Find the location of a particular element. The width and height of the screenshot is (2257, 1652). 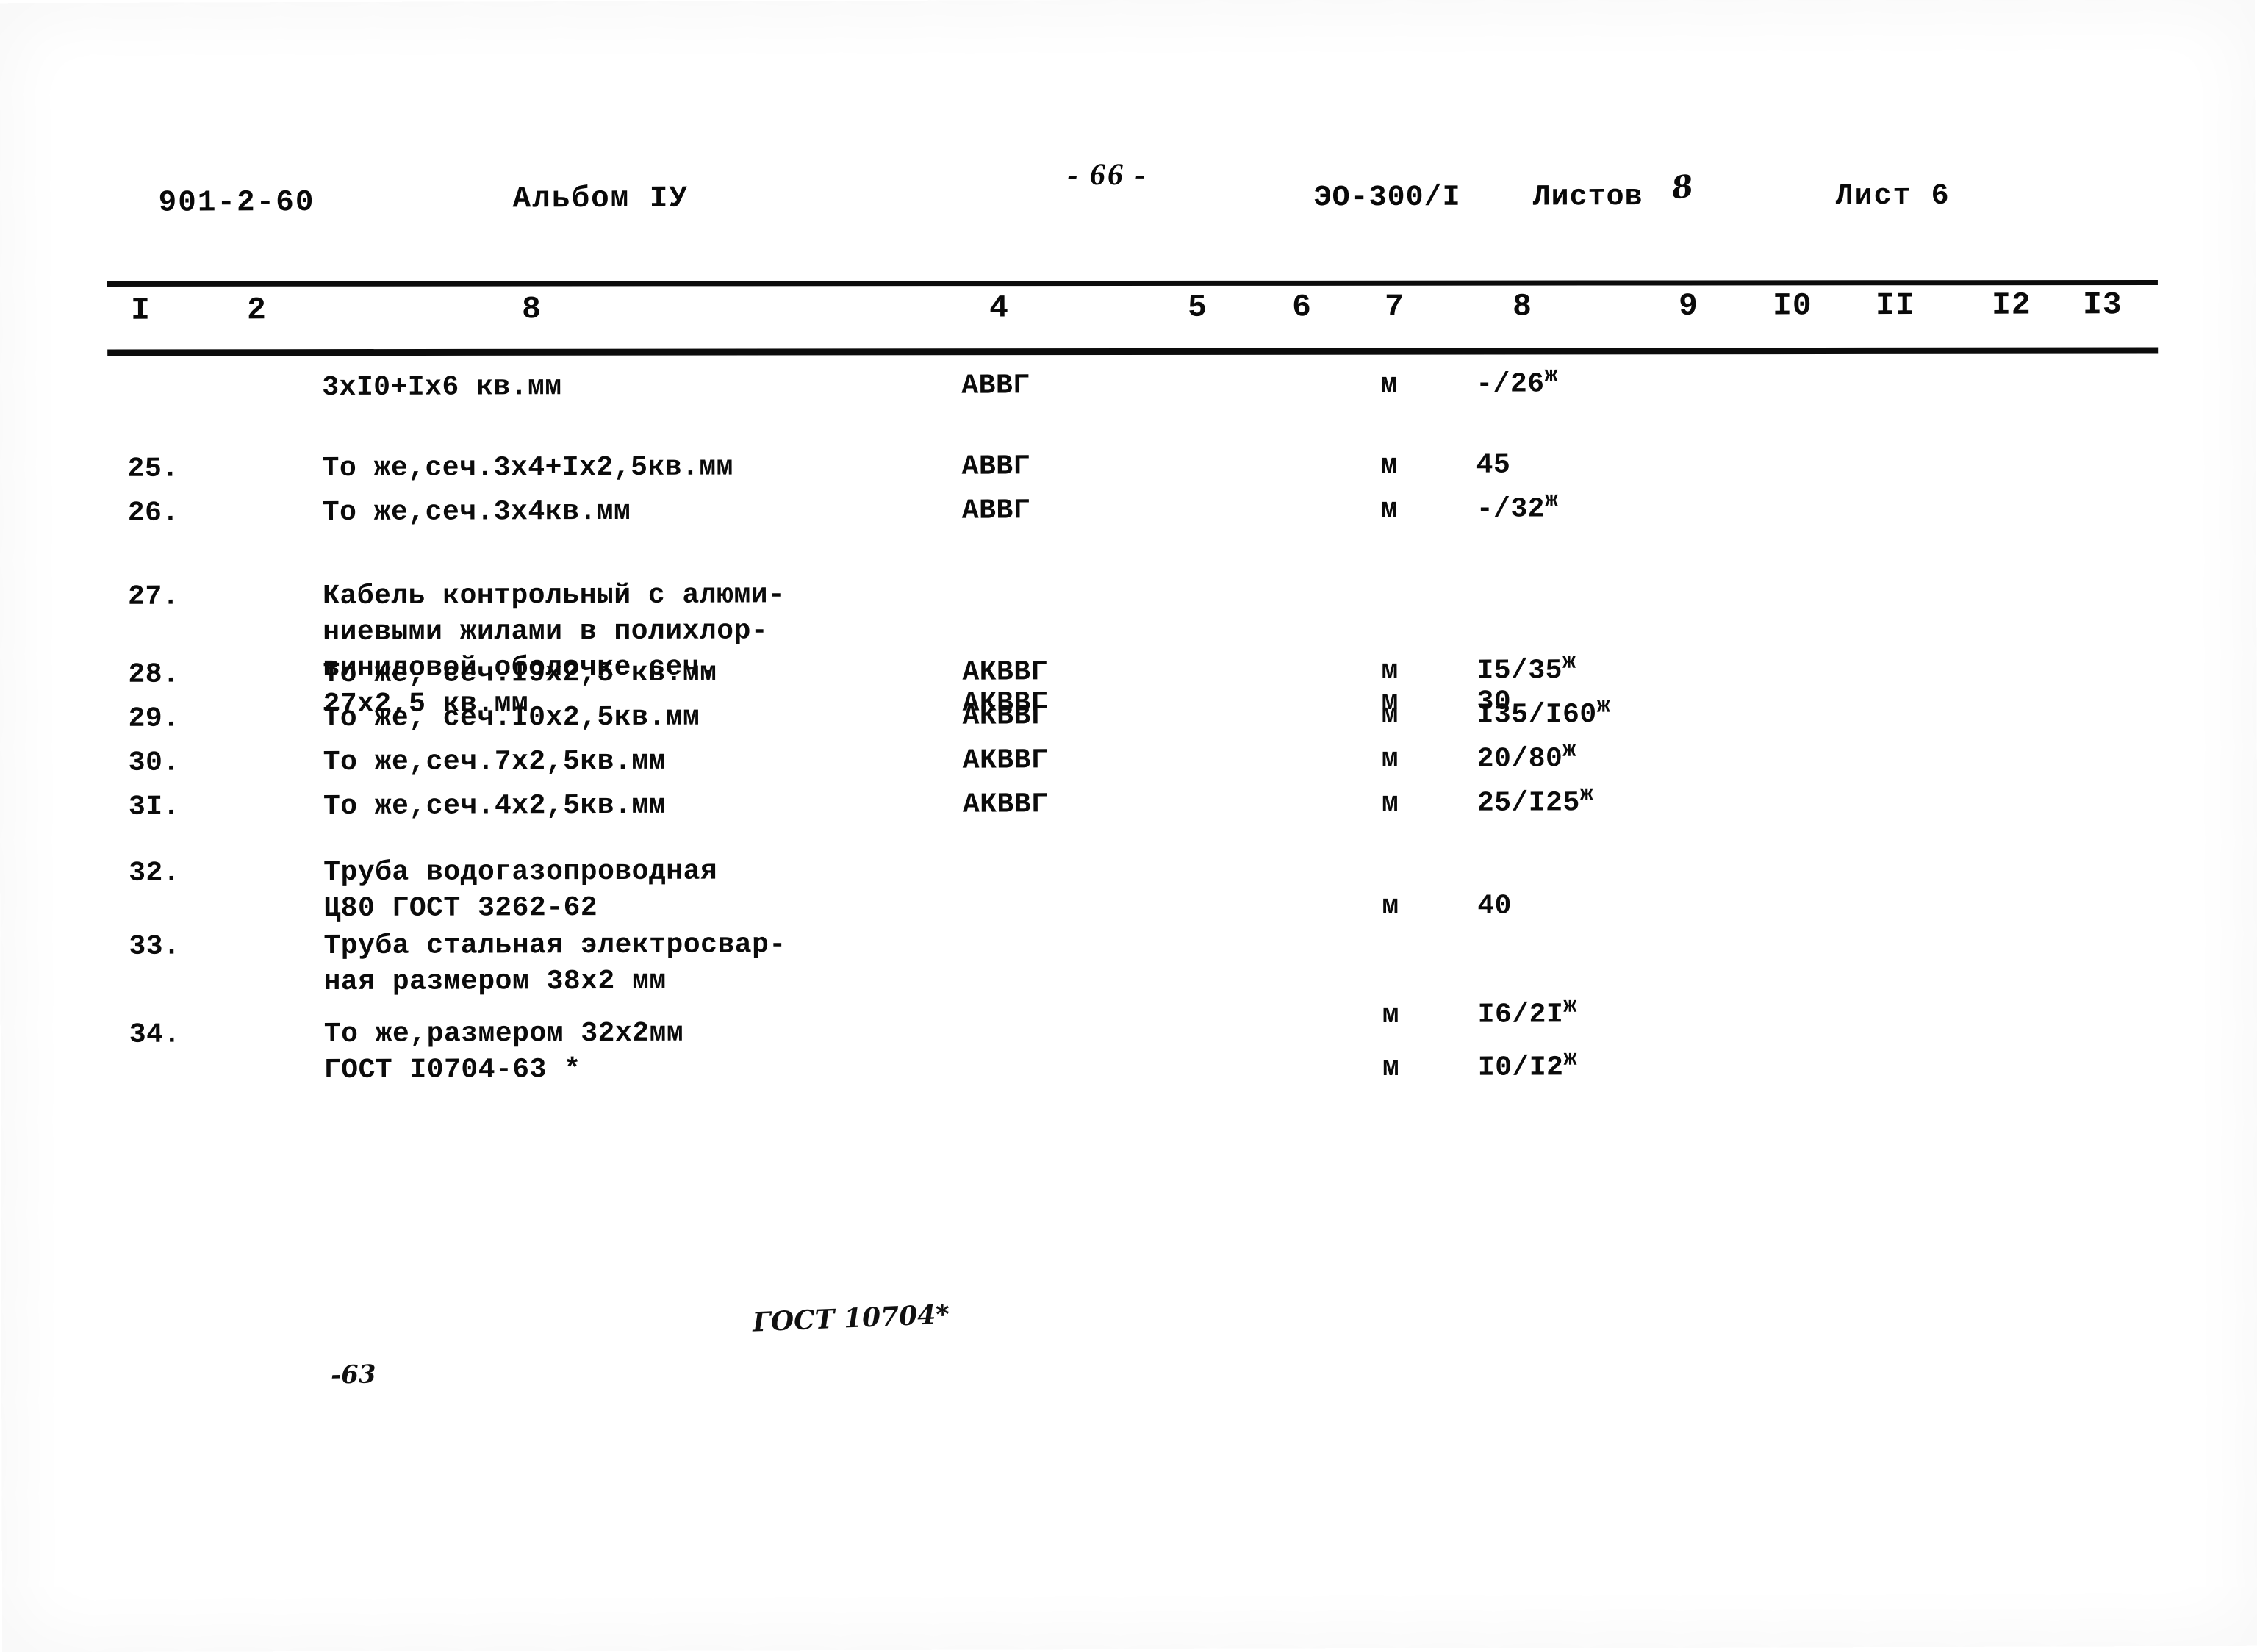

column-number-3: 8 is located at coordinates (532, 309).